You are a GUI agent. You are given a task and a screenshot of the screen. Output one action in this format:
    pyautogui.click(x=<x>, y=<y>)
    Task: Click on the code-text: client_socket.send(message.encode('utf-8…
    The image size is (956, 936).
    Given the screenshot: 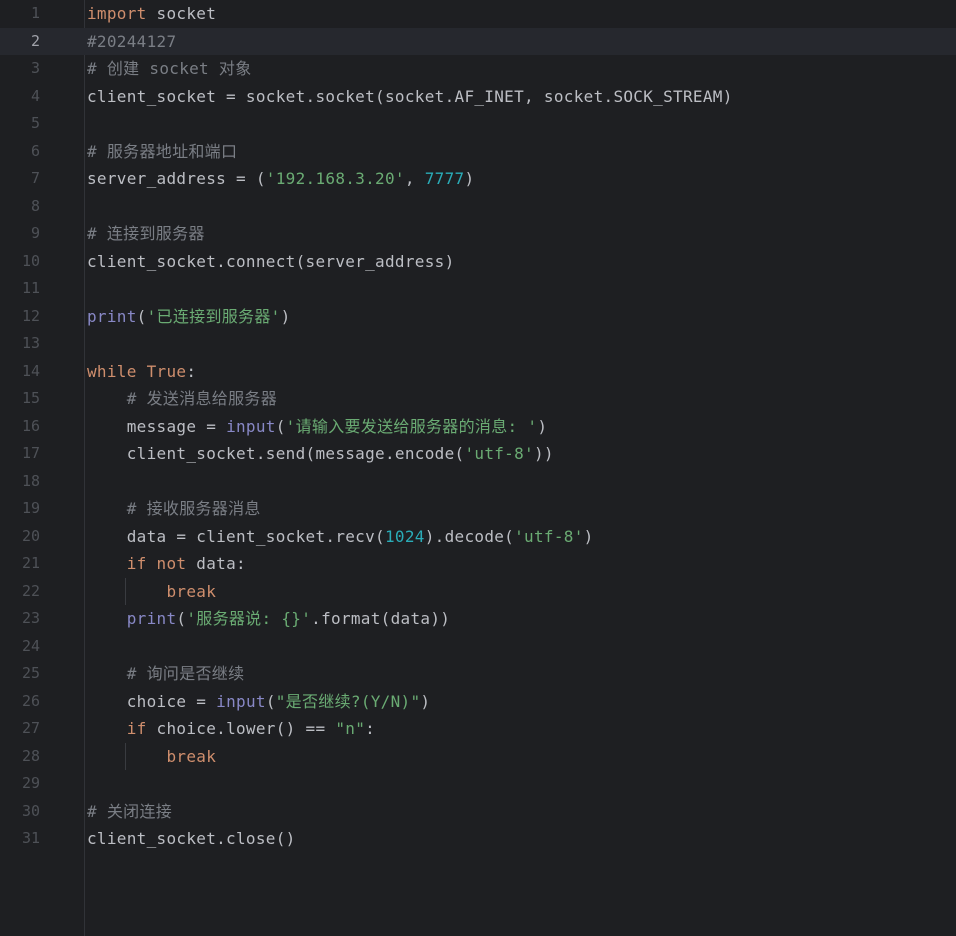 What is the action you would take?
    pyautogui.click(x=320, y=454)
    